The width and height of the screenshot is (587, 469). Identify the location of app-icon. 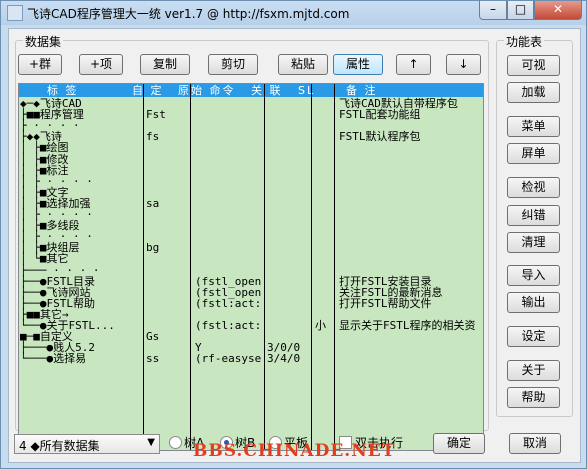
(15, 13).